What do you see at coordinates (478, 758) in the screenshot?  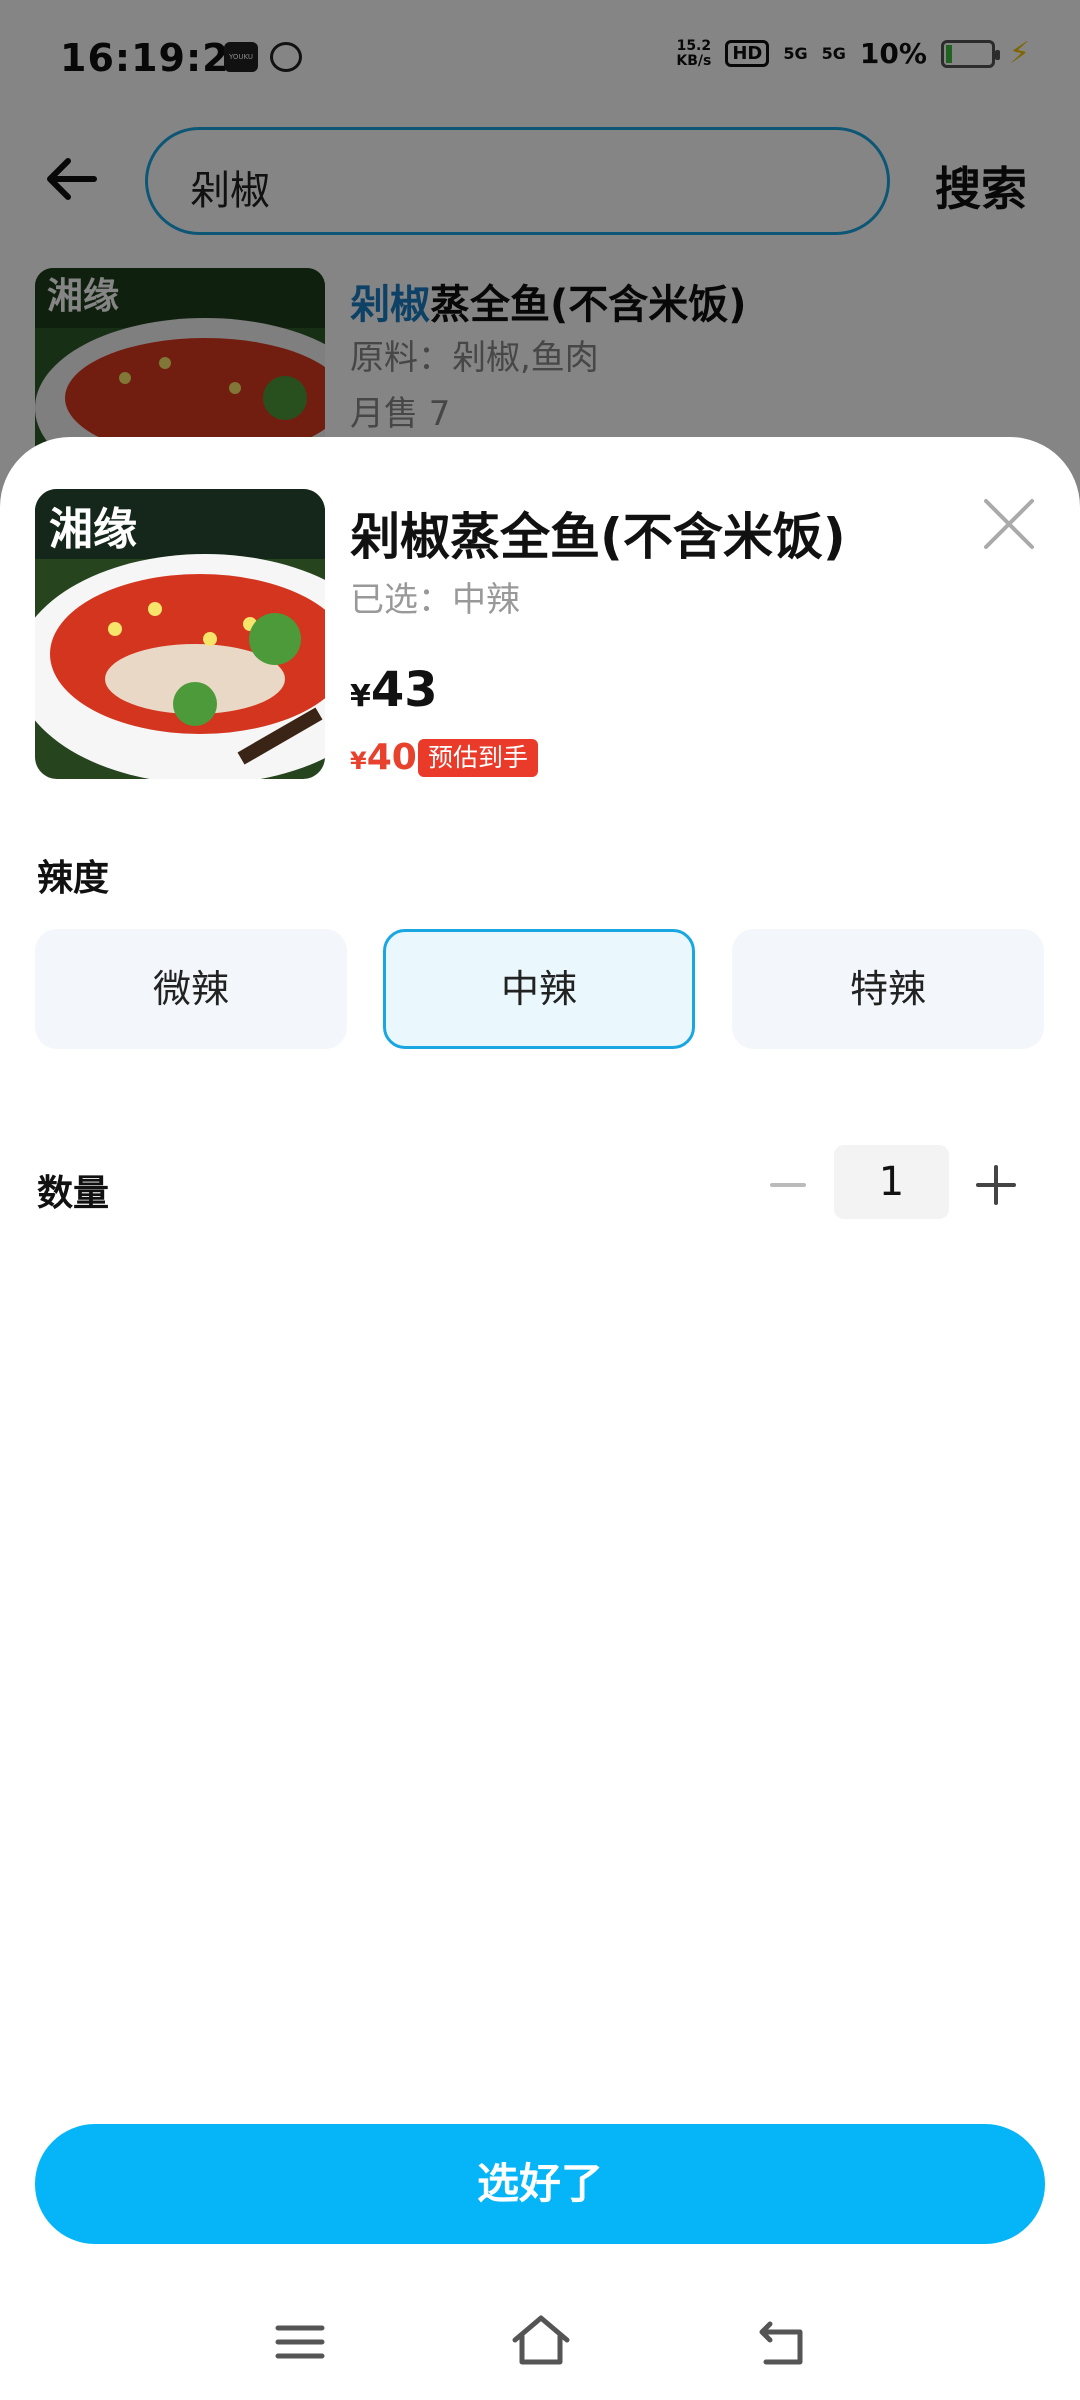 I see `estimated-badge: 预估到手` at bounding box center [478, 758].